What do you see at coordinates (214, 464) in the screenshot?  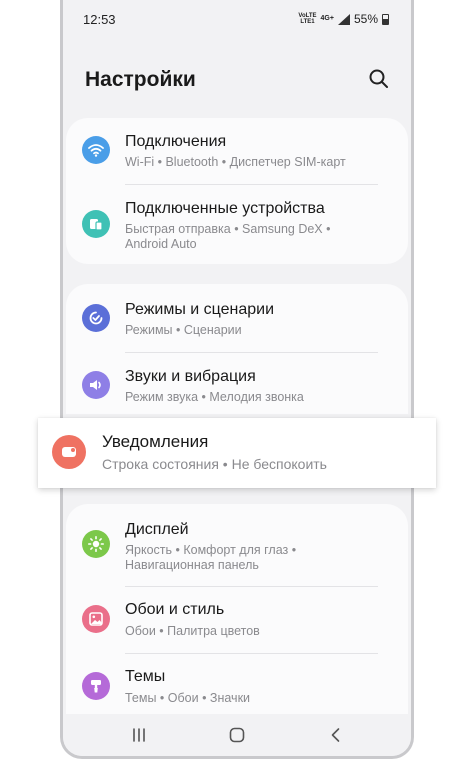 I see `notifications-subtitle: Строка состояния • Не беспокоить` at bounding box center [214, 464].